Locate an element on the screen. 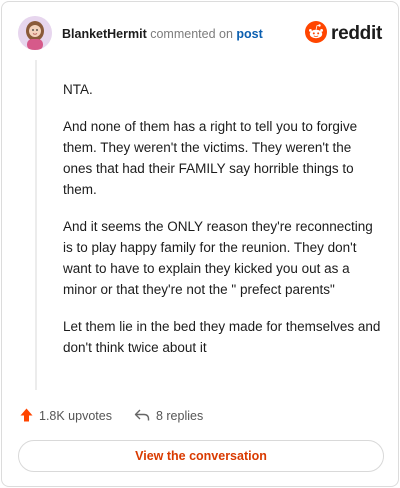 The width and height of the screenshot is (400, 488). upvote-button: 1.8K upvotes is located at coordinates (66, 416).